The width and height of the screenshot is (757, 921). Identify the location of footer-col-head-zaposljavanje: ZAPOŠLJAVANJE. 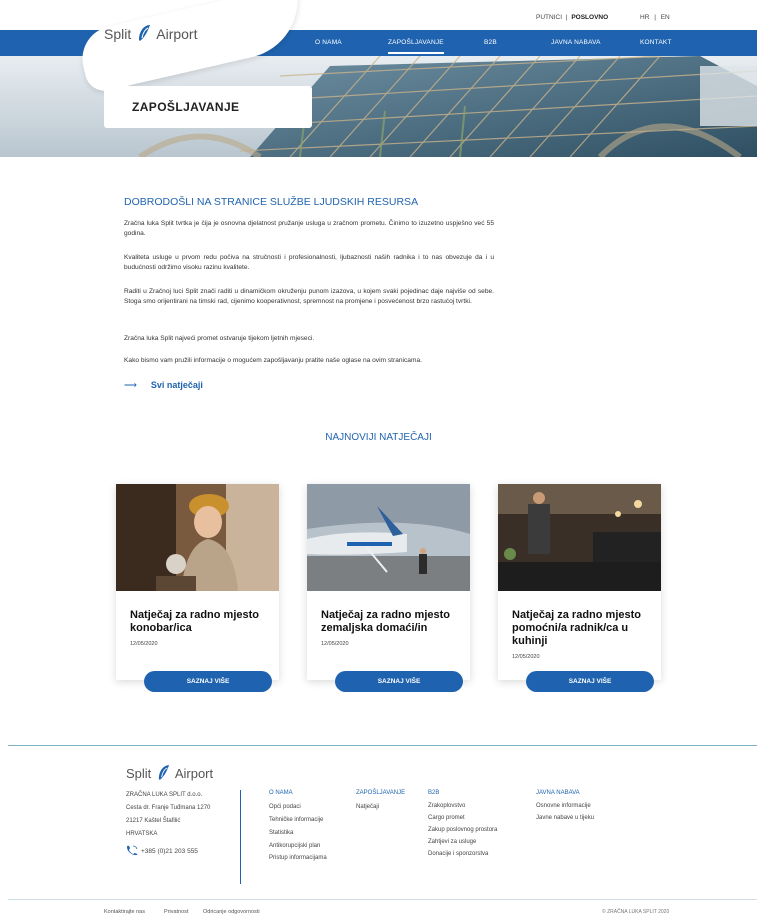
(380, 793).